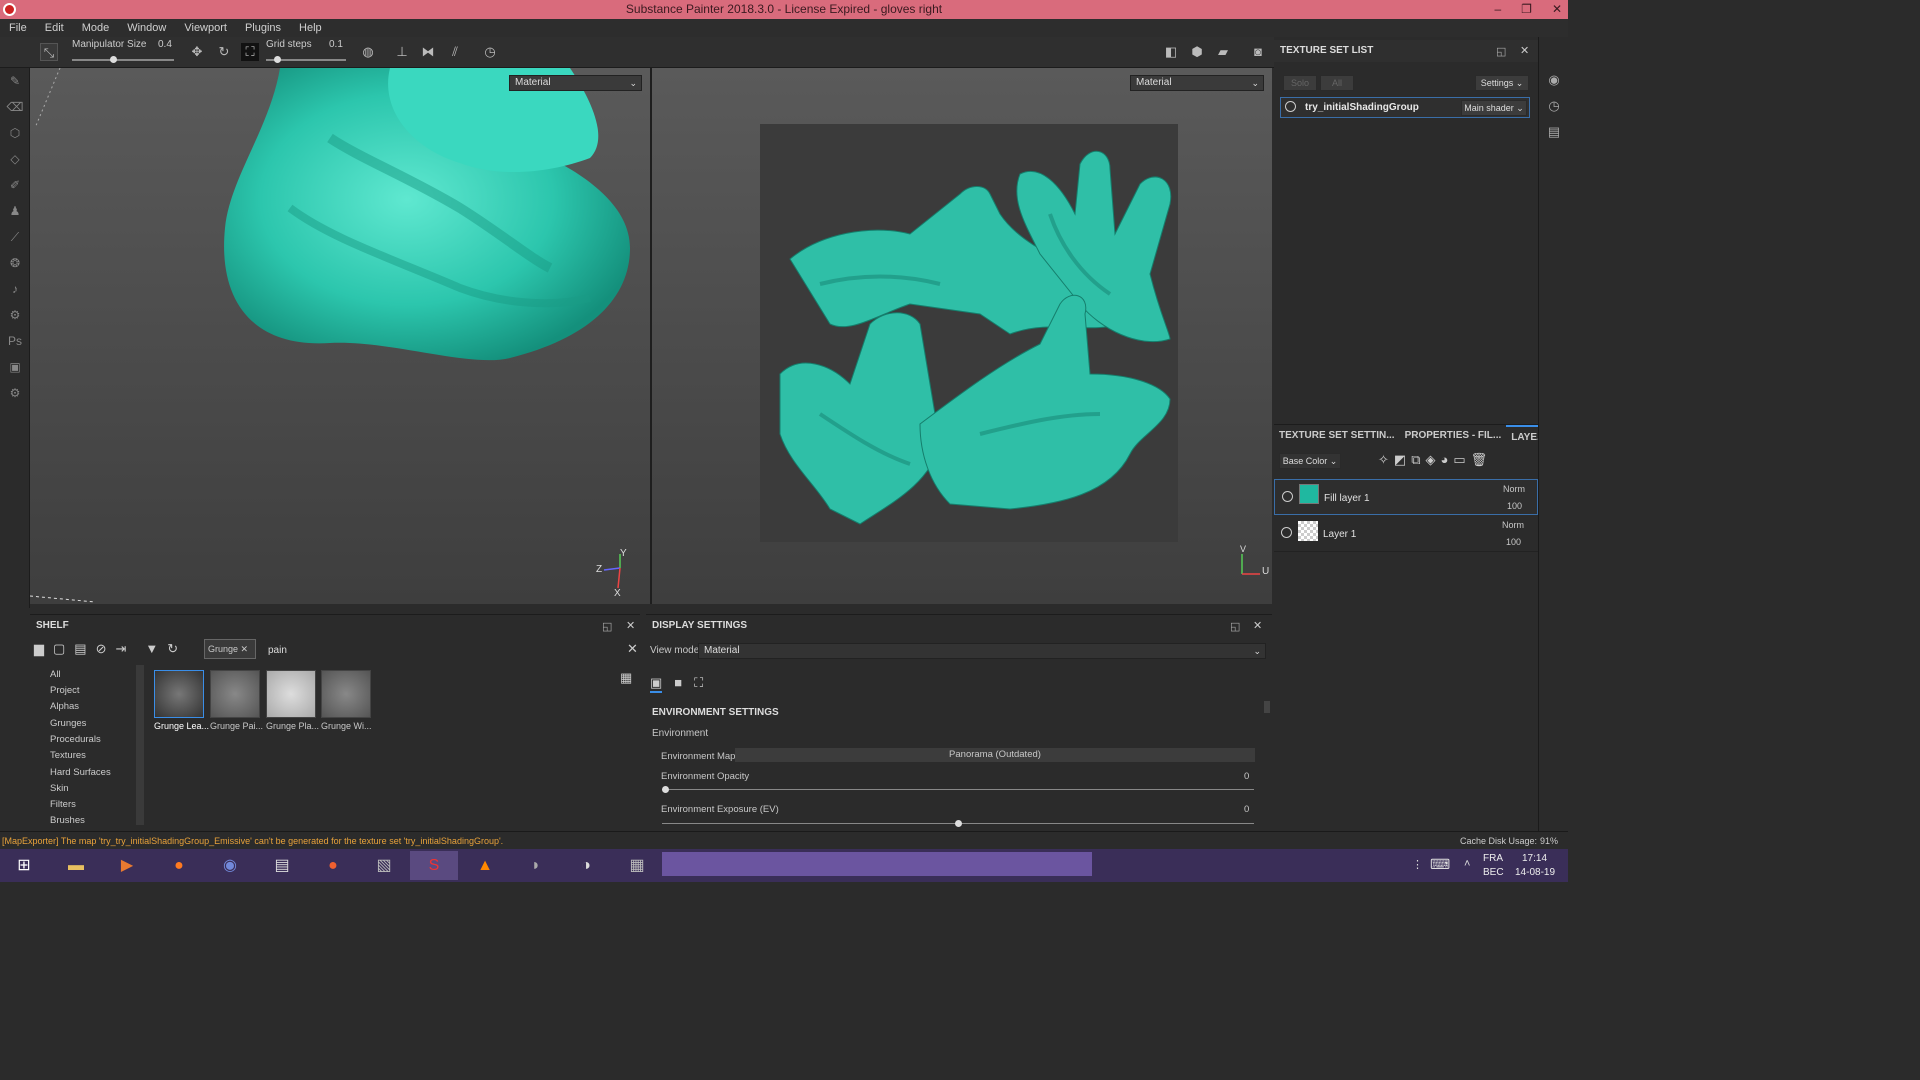  Describe the element at coordinates (368, 52) in the screenshot. I see `globe-icon: ◍` at that location.